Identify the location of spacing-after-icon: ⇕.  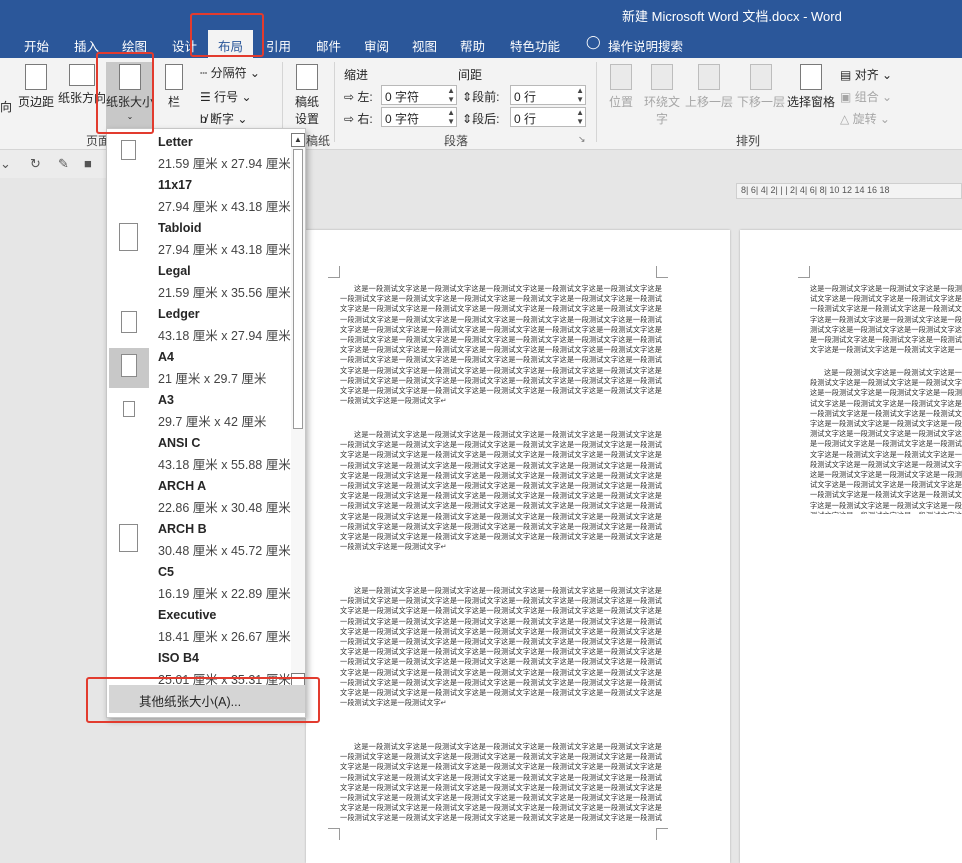
(467, 119).